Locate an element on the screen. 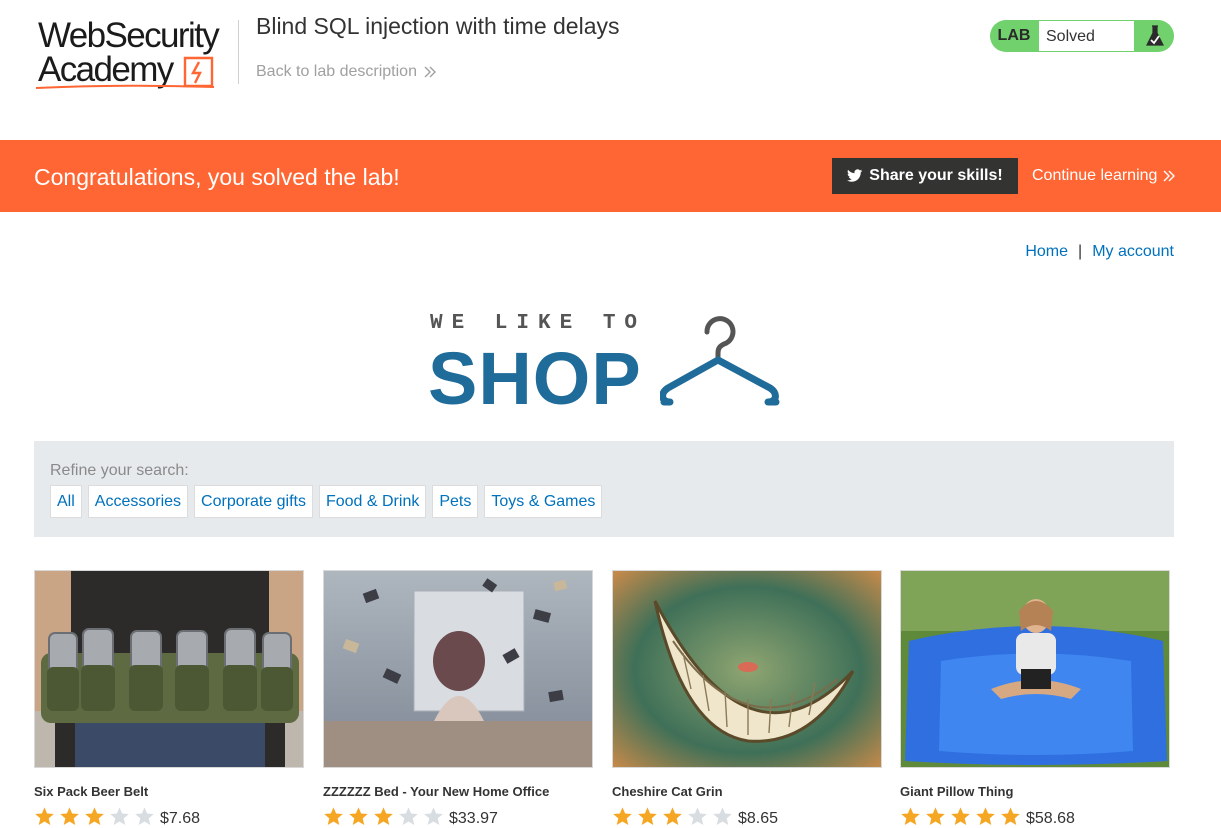 The image size is (1221, 828). product-card: Cheshire Cat Grin $8.65 is located at coordinates (747, 698).